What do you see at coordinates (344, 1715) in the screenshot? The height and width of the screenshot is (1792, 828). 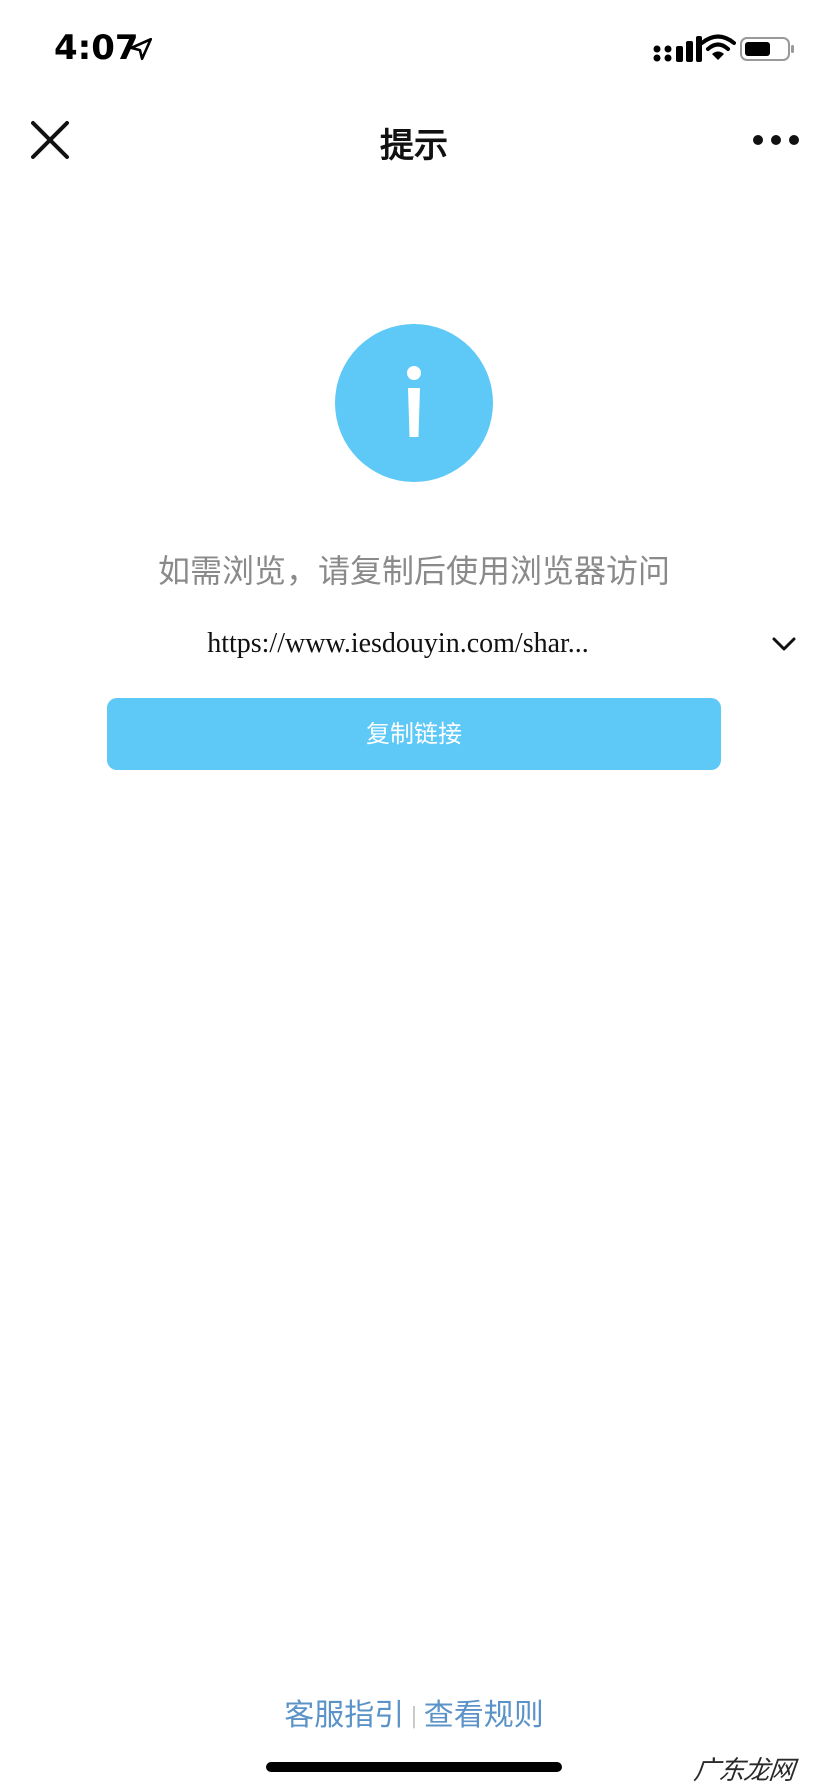 I see `customer-service-link: 客服指引` at bounding box center [344, 1715].